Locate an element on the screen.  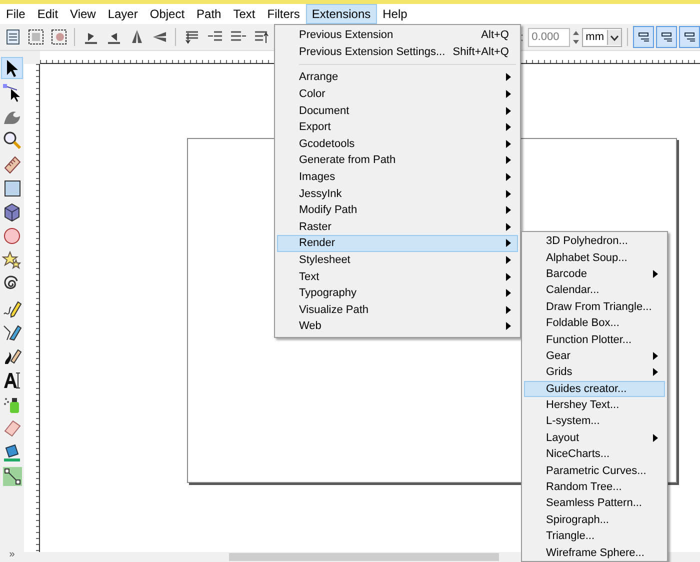
menu-item-label: Color is located at coordinates (312, 94).